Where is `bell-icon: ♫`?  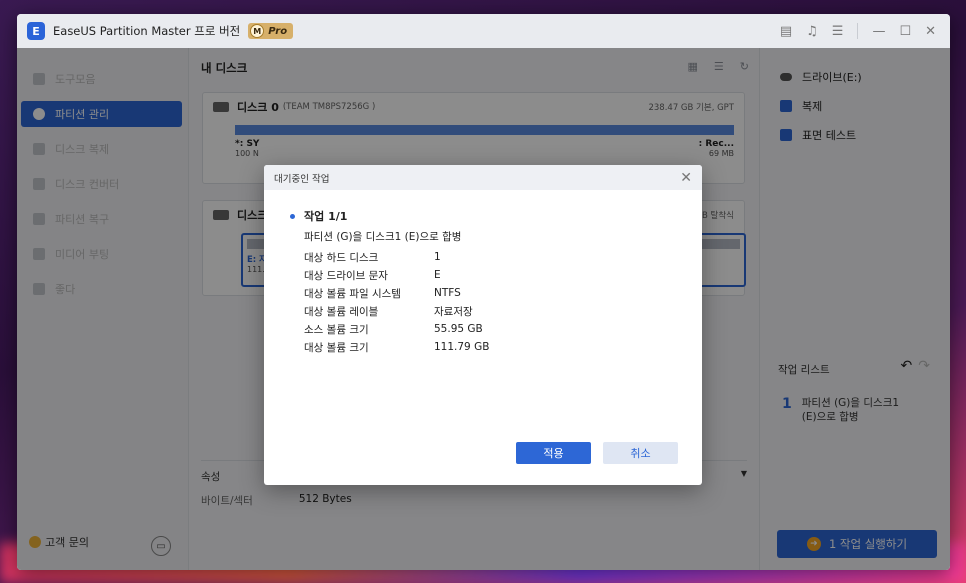
bell-icon: ♫ is located at coordinates (812, 31).